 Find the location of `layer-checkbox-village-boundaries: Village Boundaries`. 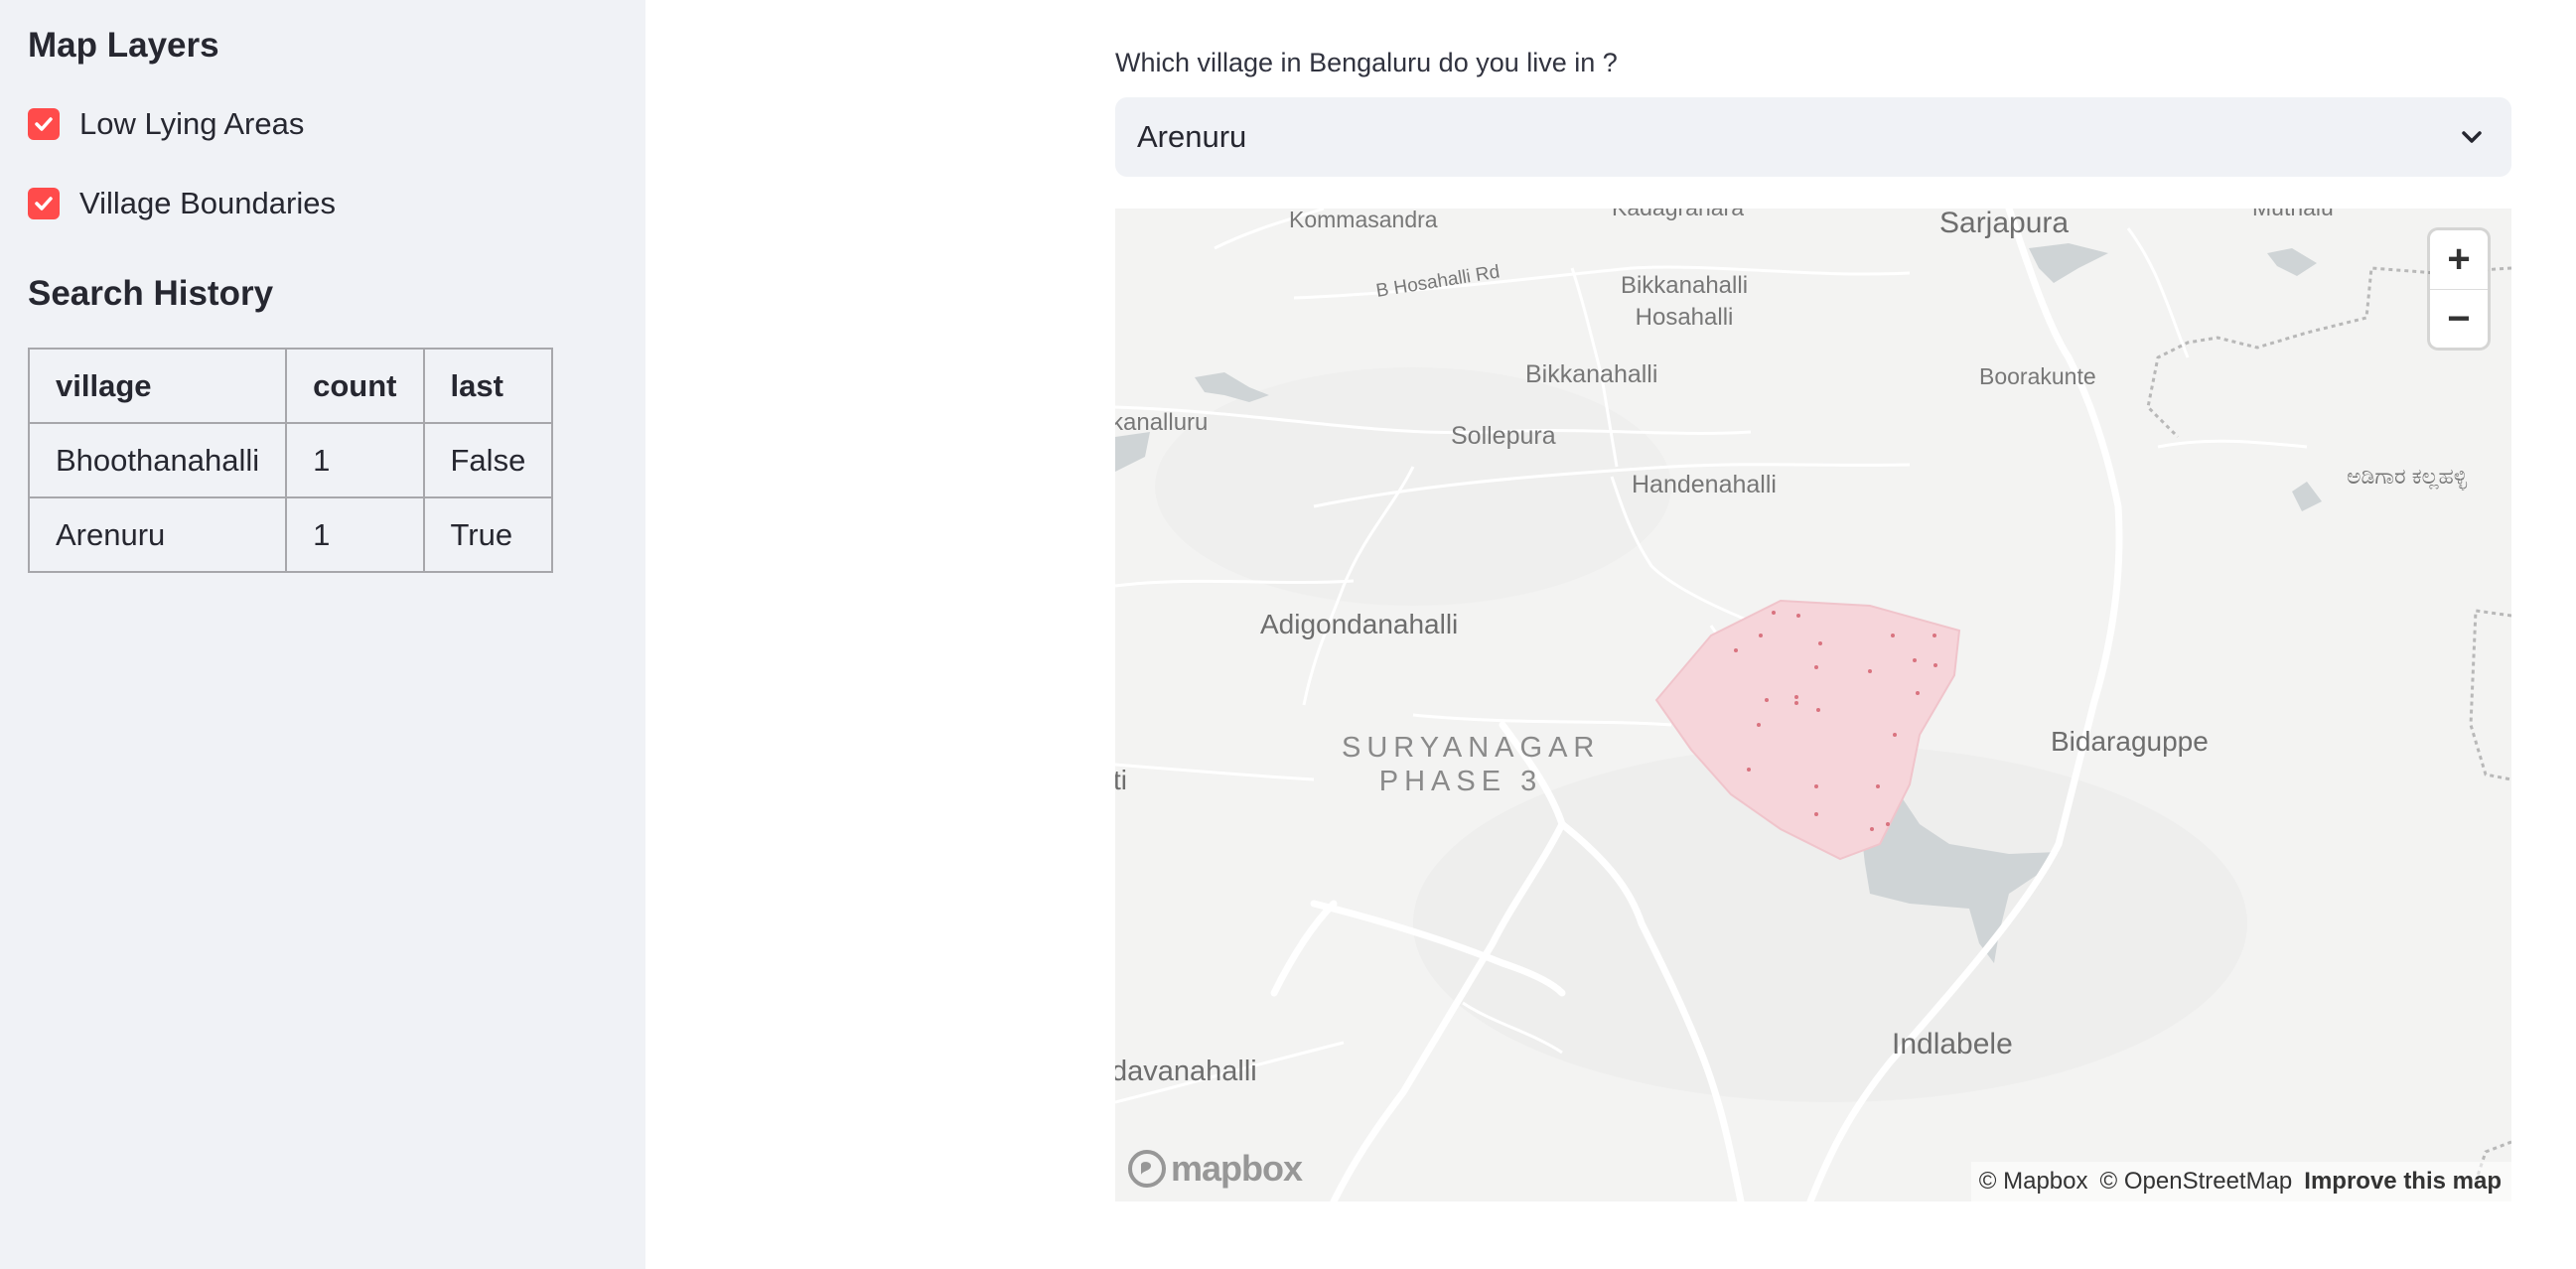

layer-checkbox-village-boundaries: Village Boundaries is located at coordinates (182, 203).